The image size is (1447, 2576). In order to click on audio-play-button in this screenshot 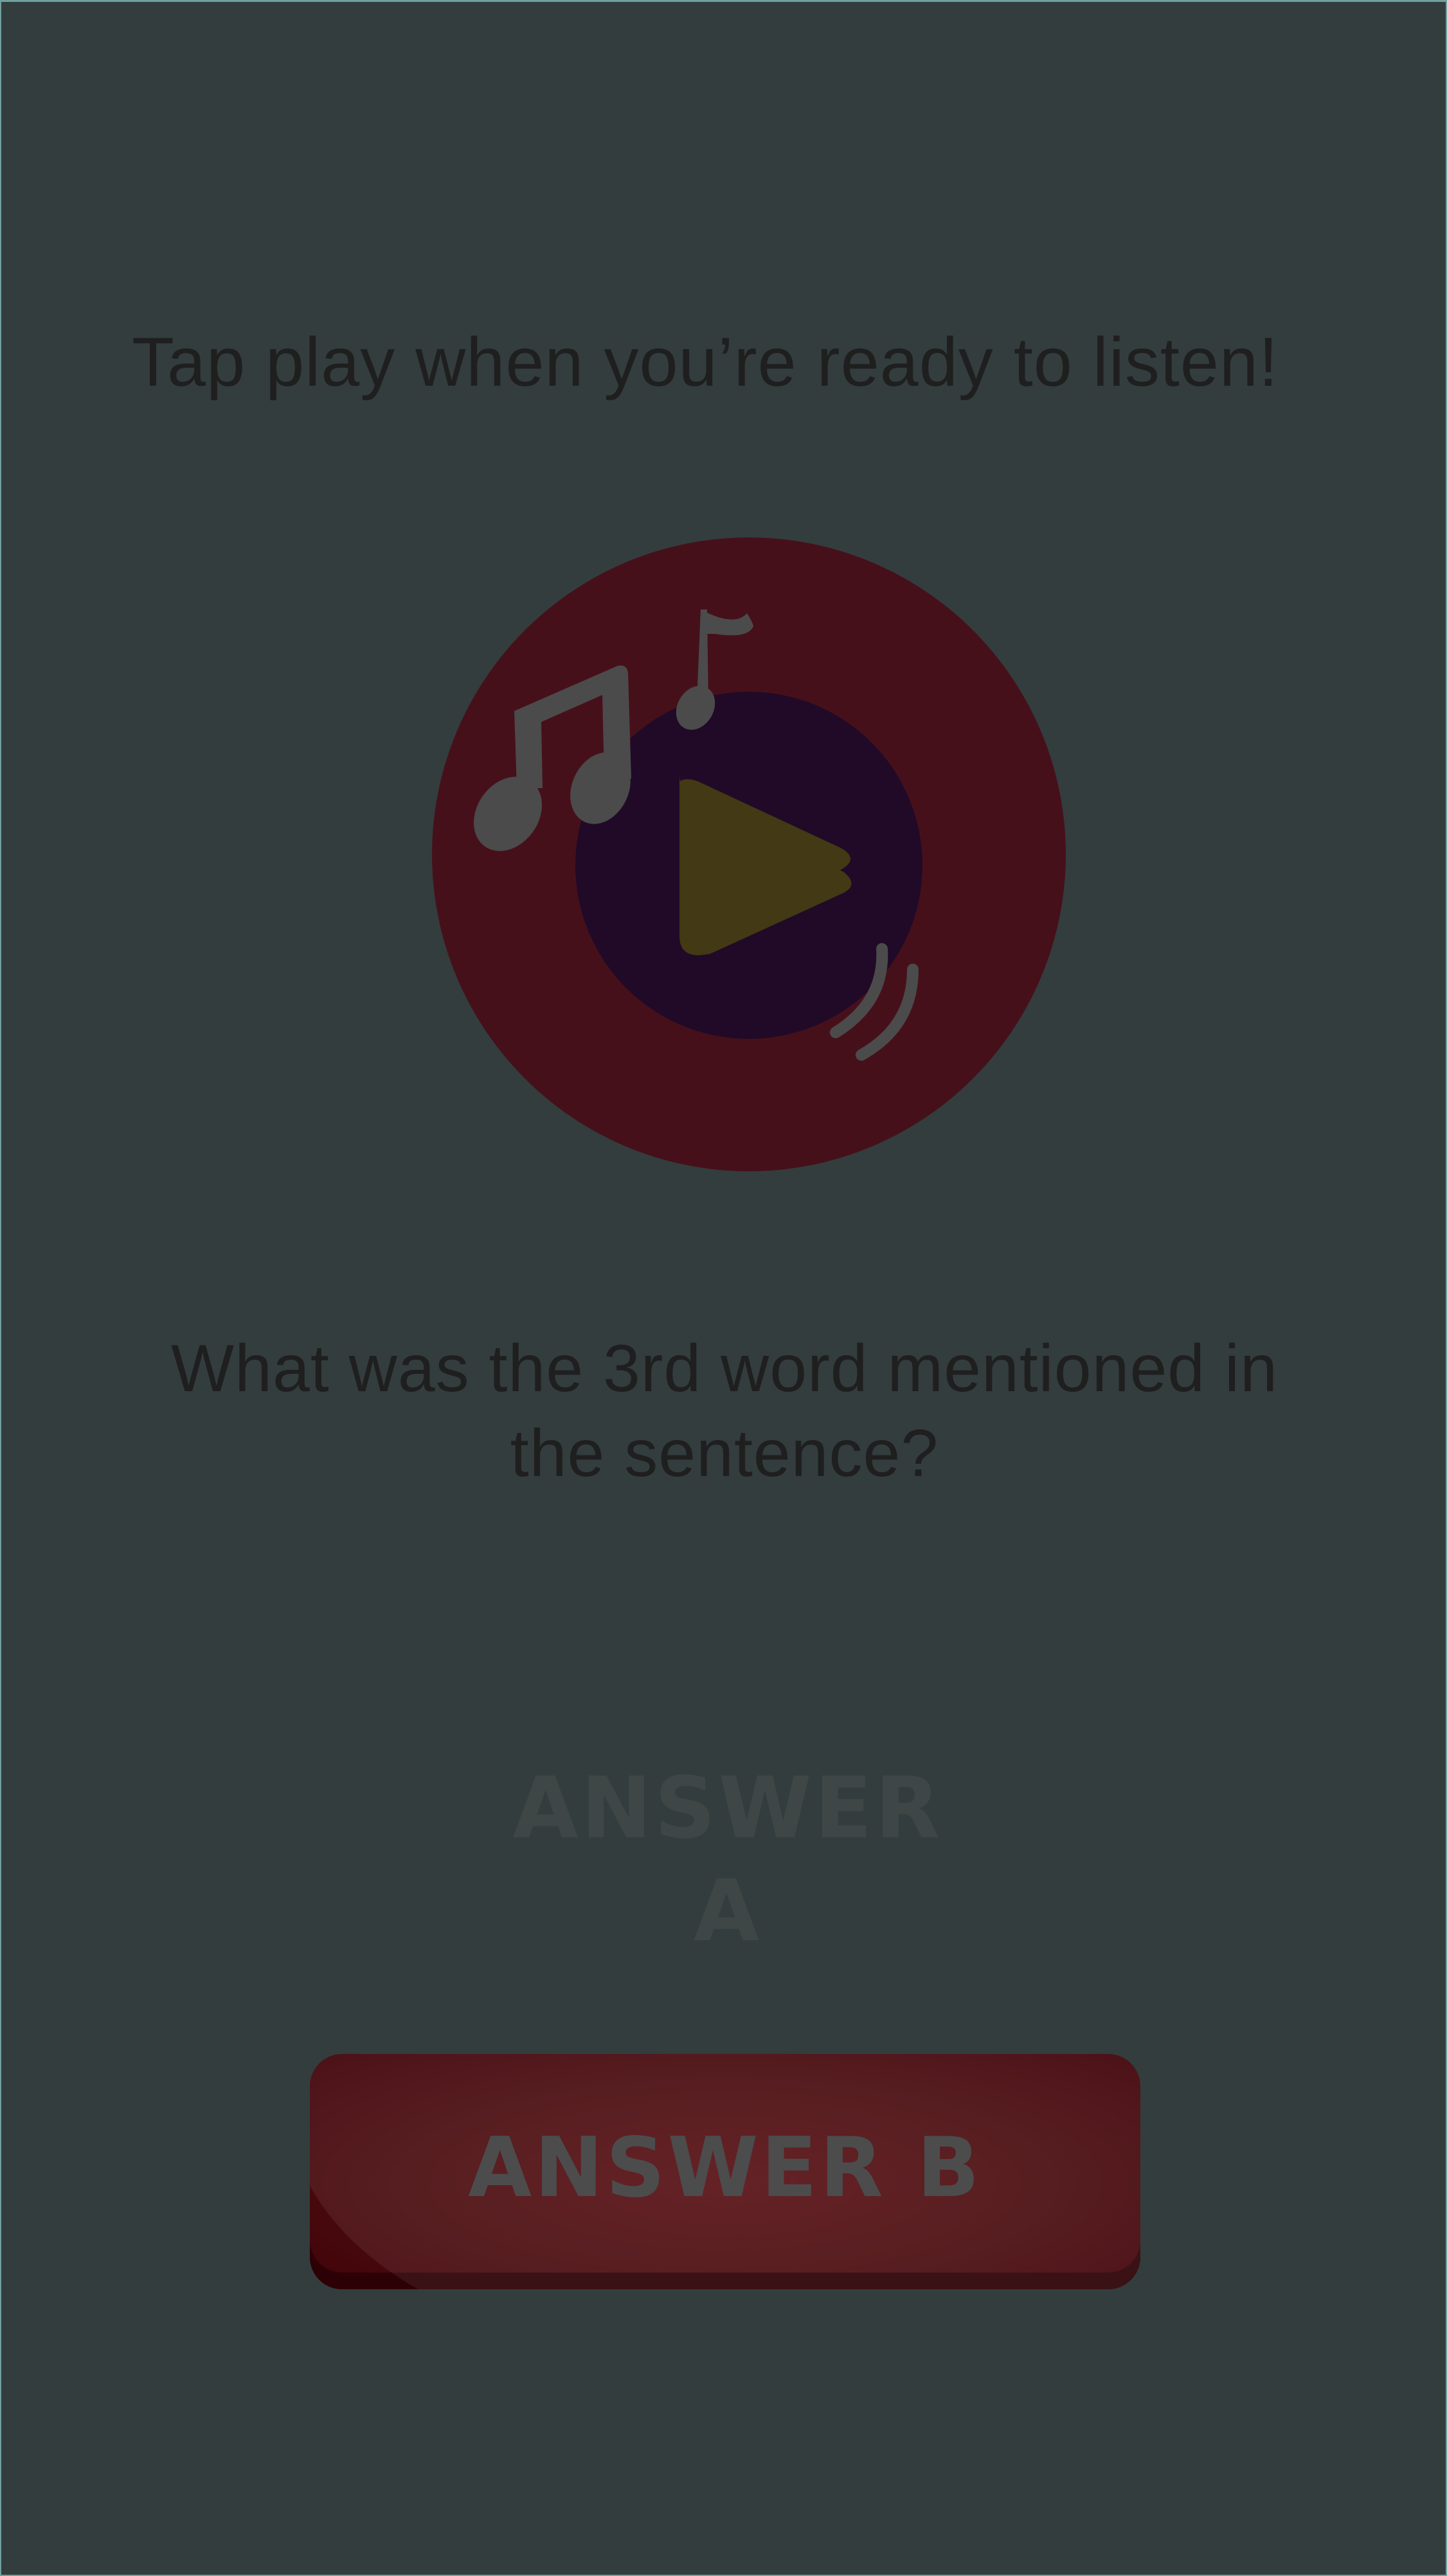, I will do `click(749, 854)`.